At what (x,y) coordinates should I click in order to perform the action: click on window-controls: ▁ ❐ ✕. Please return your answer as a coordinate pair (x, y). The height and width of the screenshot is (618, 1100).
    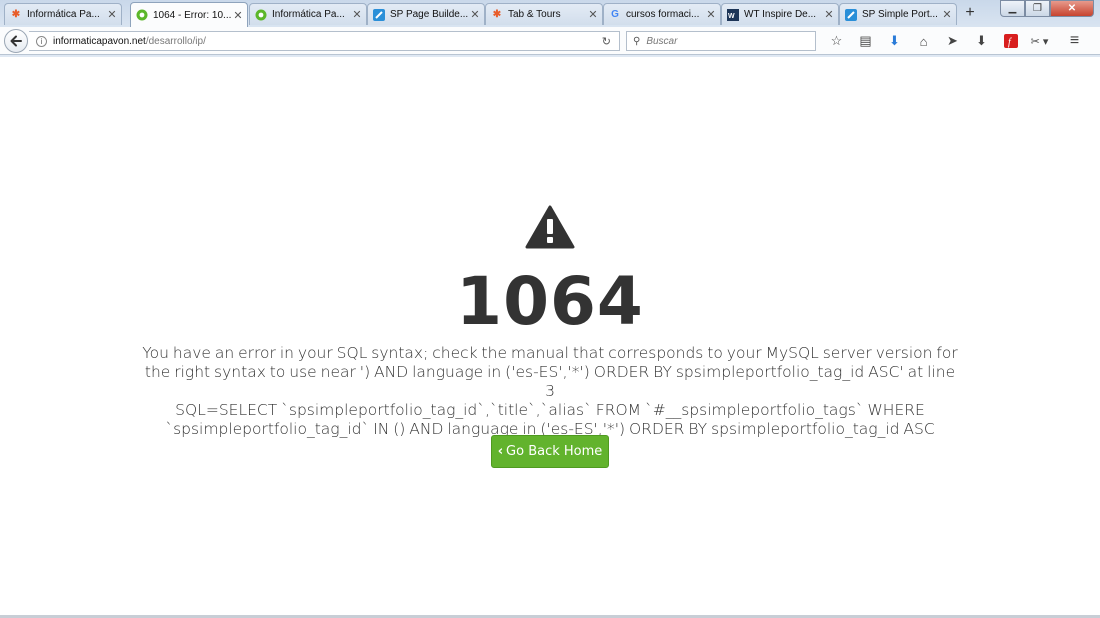
    Looking at the image, I should click on (1047, 8).